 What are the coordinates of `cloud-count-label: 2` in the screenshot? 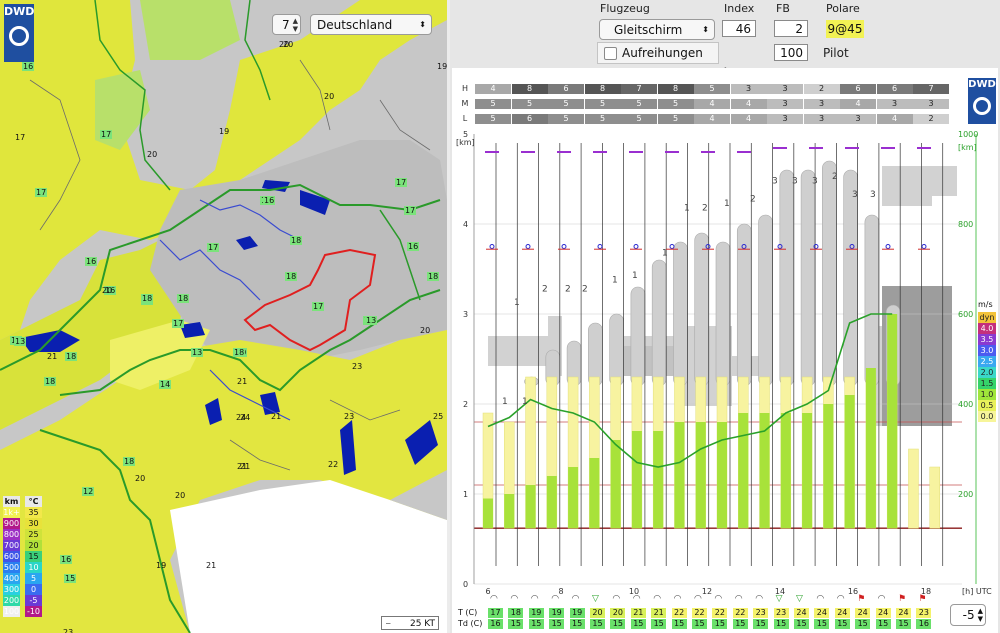 It's located at (585, 290).